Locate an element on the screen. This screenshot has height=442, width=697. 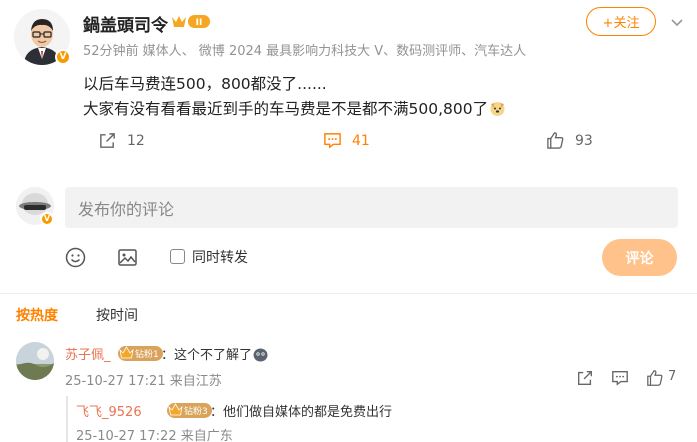
sticker-emoji-icon is located at coordinates (260, 354).